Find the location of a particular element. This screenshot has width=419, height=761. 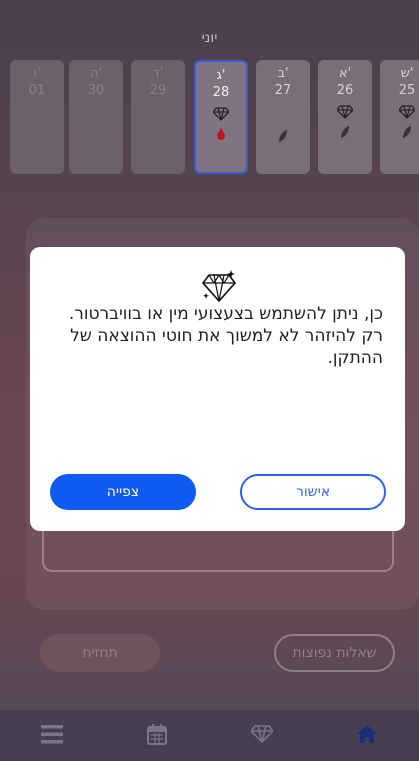

day-name: א' is located at coordinates (345, 73).